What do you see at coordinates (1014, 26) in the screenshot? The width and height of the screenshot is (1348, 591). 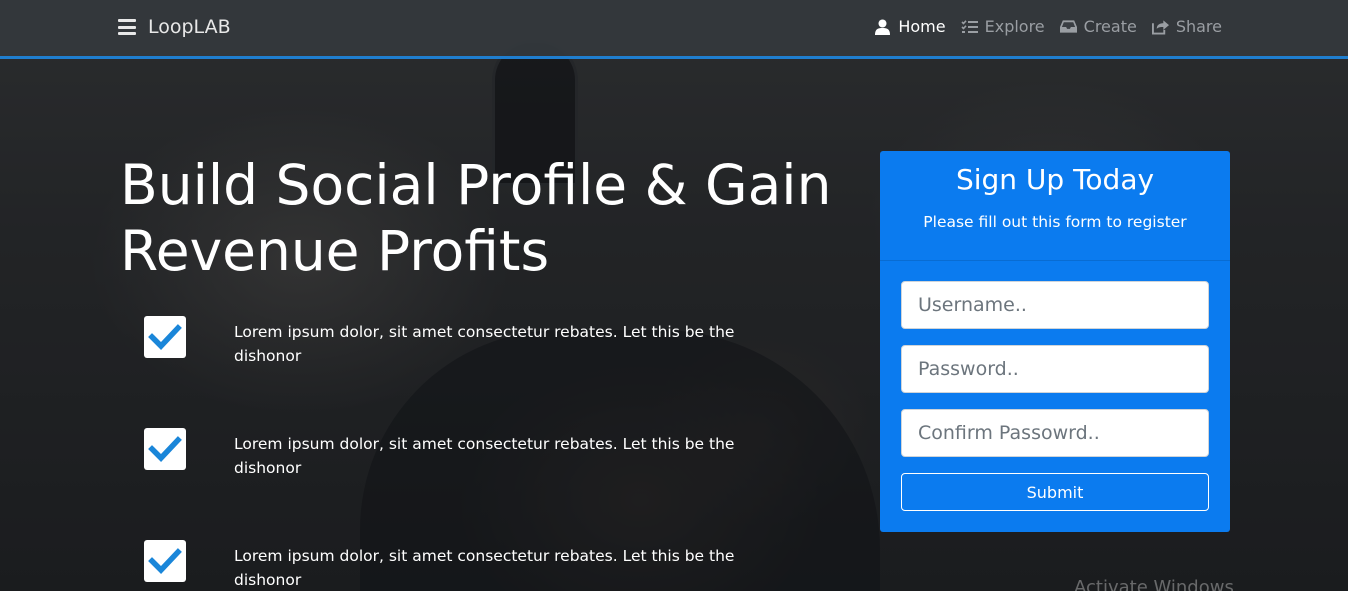 I see `nav-item-label: Explore` at bounding box center [1014, 26].